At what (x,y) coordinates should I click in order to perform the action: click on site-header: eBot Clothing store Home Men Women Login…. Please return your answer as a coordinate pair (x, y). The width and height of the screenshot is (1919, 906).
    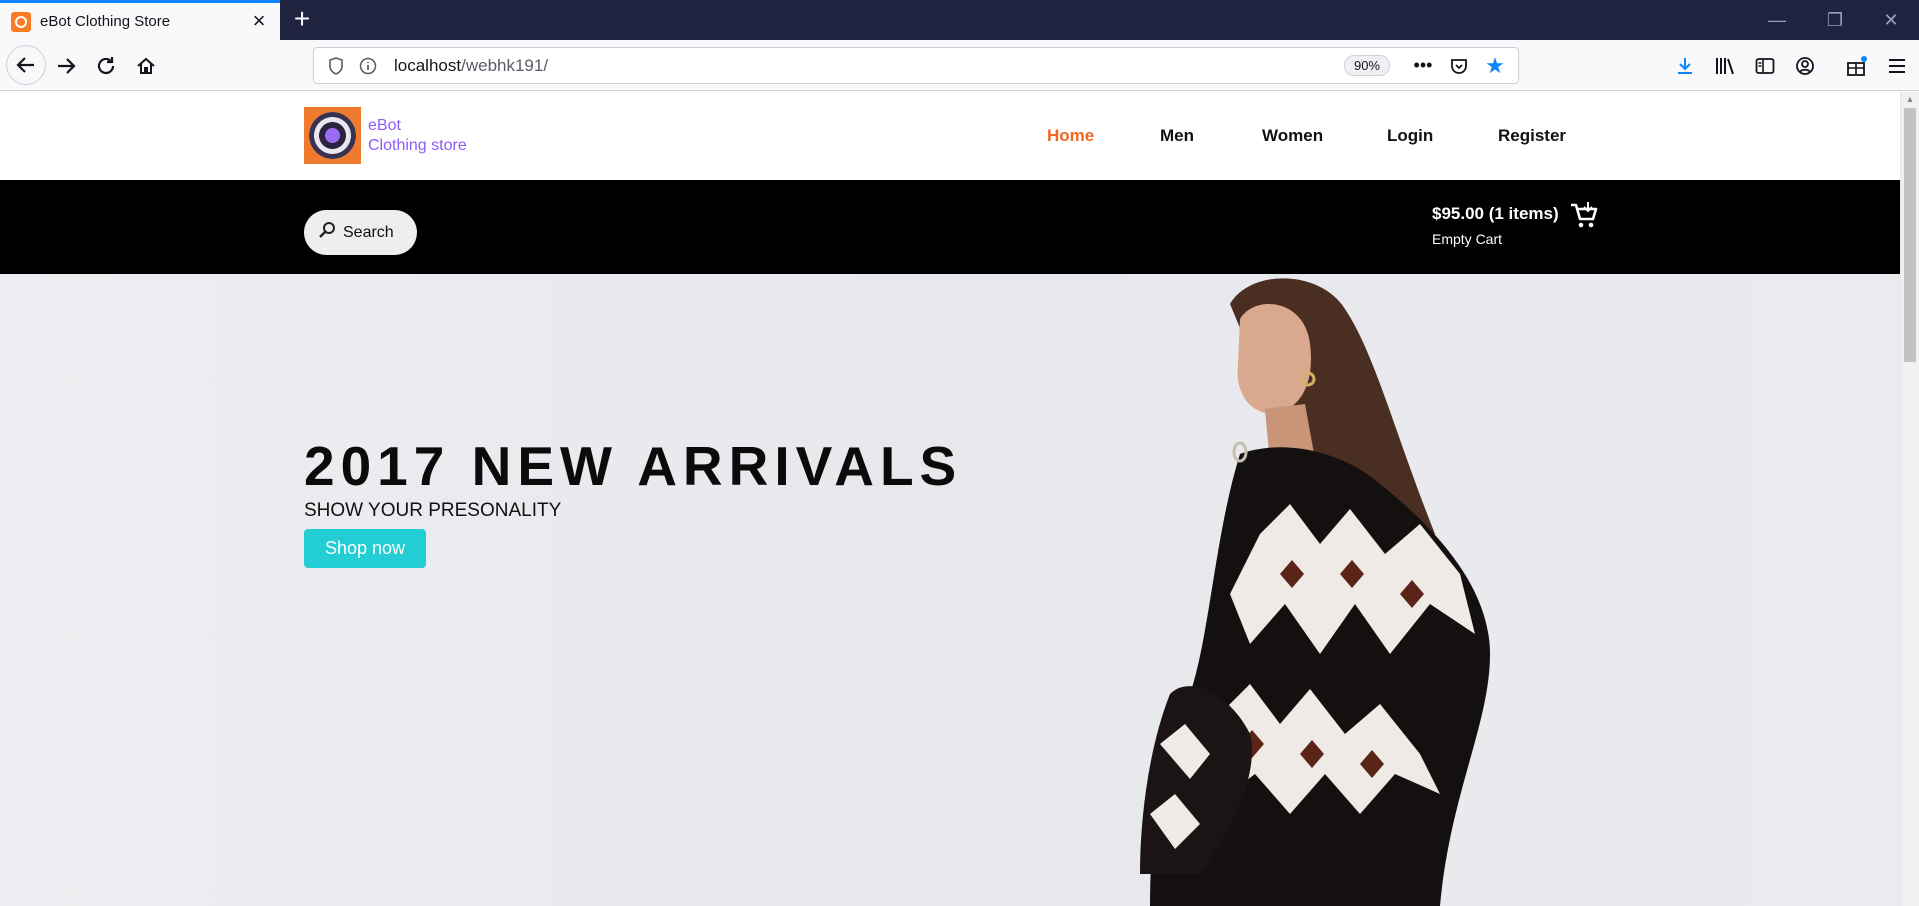
    Looking at the image, I should click on (950, 136).